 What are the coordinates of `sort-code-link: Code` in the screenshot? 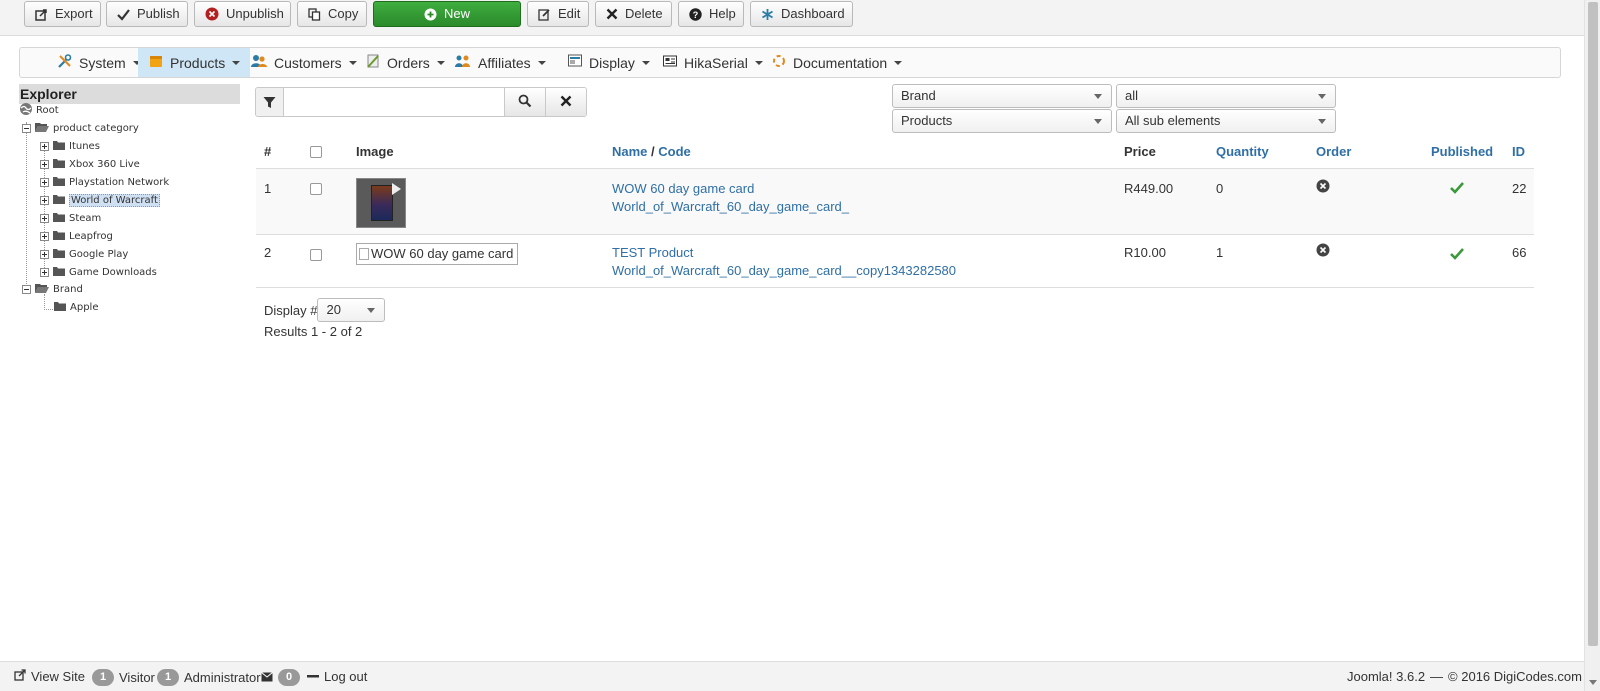 It's located at (674, 151).